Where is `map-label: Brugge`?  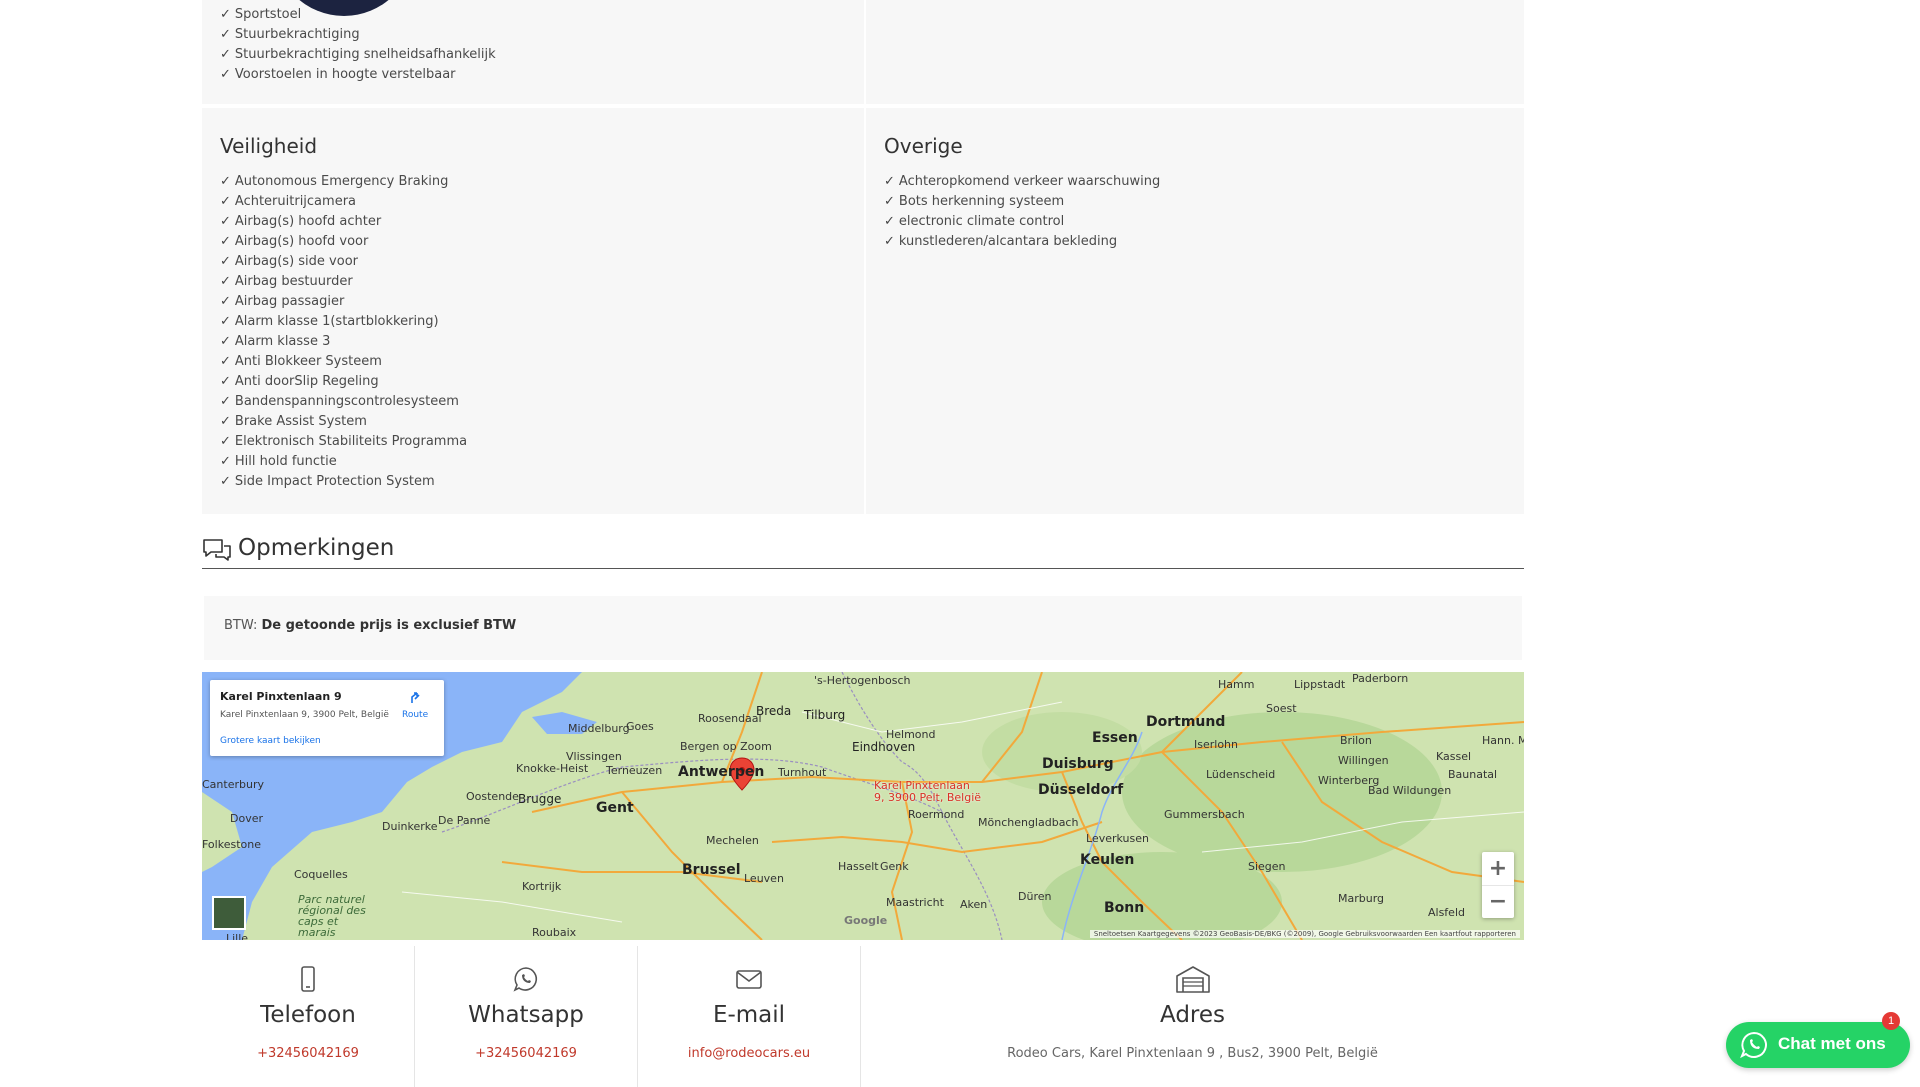 map-label: Brugge is located at coordinates (540, 799).